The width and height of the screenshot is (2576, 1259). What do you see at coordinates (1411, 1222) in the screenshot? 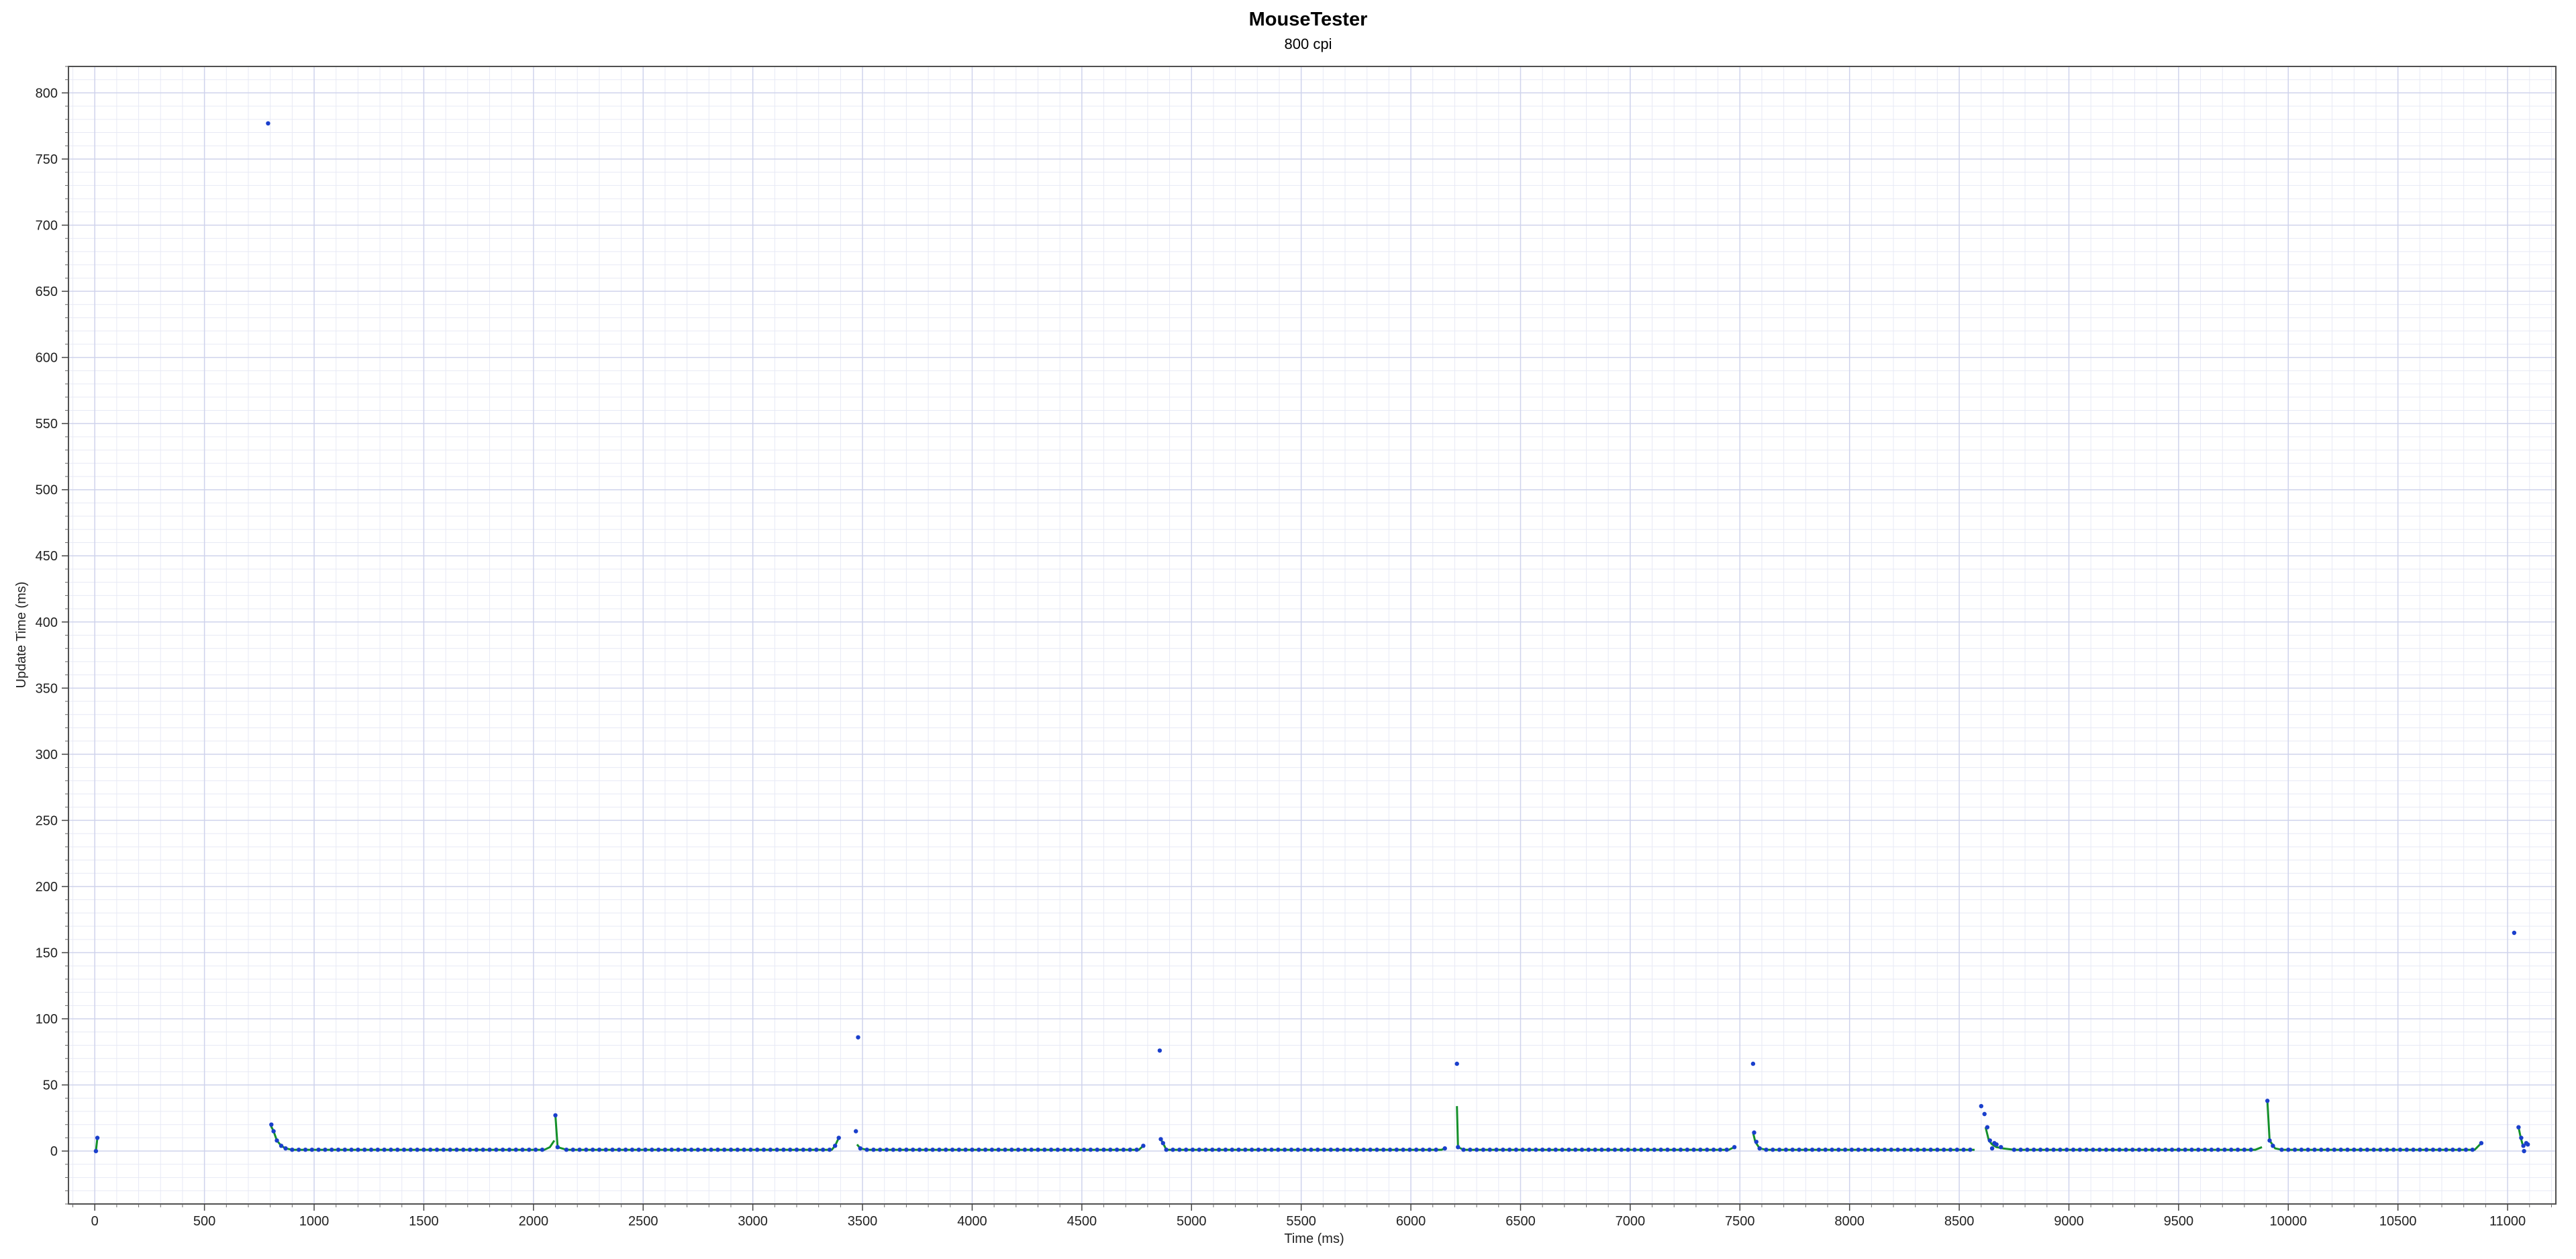
I see `x-tick-label: 6000` at bounding box center [1411, 1222].